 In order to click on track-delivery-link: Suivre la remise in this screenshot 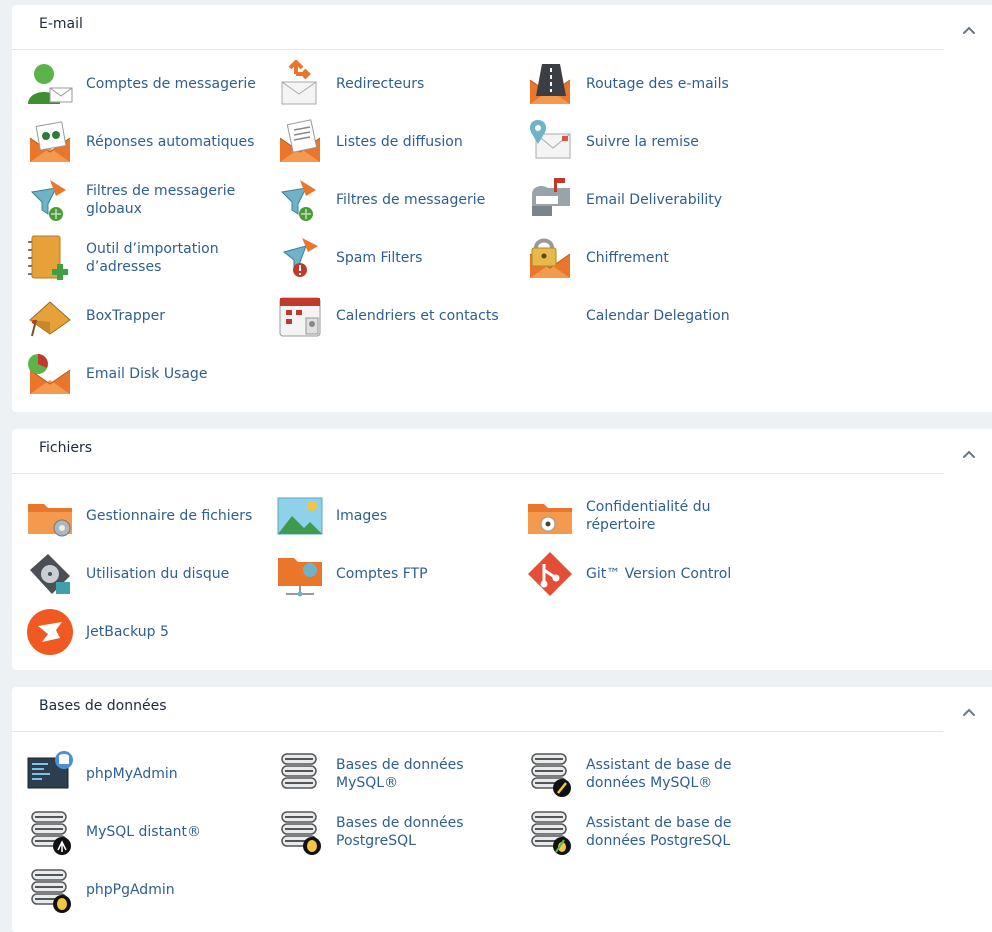, I will do `click(637, 142)`.